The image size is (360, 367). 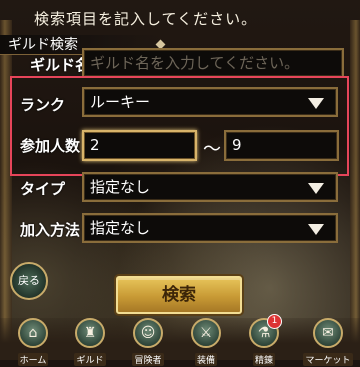 What do you see at coordinates (33, 333) in the screenshot?
I see `home-icon: ⌂` at bounding box center [33, 333].